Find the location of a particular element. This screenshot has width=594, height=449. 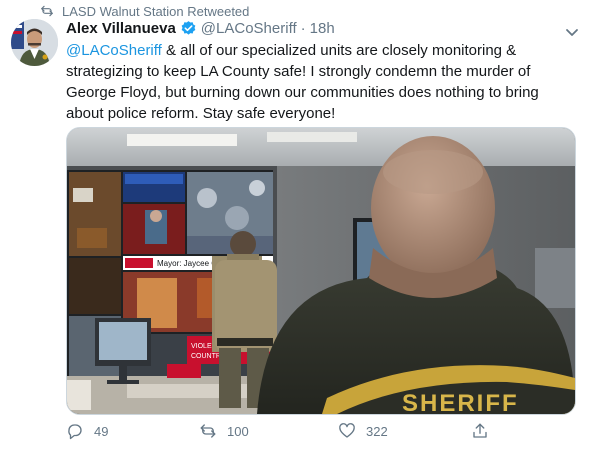

mention-link: @LACoSheriff is located at coordinates (114, 50).